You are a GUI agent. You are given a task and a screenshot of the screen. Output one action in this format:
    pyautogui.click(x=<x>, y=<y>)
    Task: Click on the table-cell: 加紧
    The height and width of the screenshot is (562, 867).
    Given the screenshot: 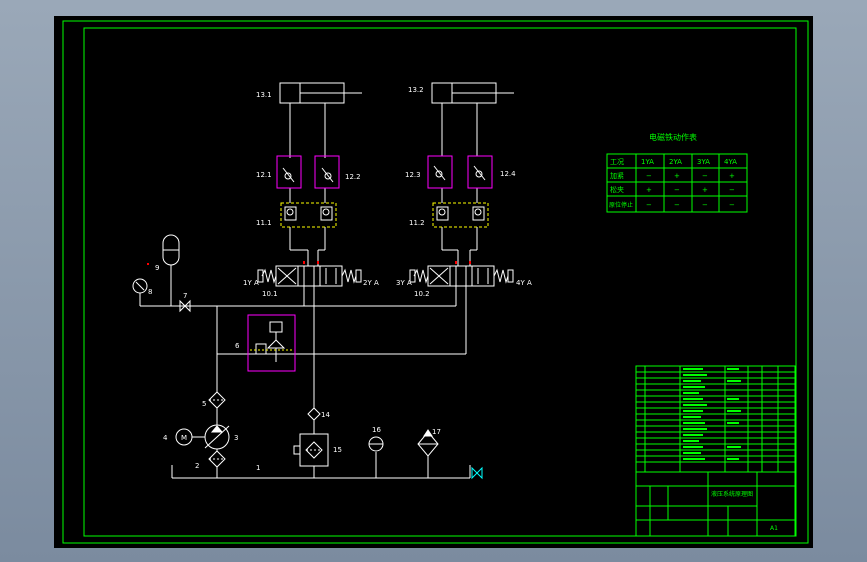 What is the action you would take?
    pyautogui.click(x=617, y=175)
    